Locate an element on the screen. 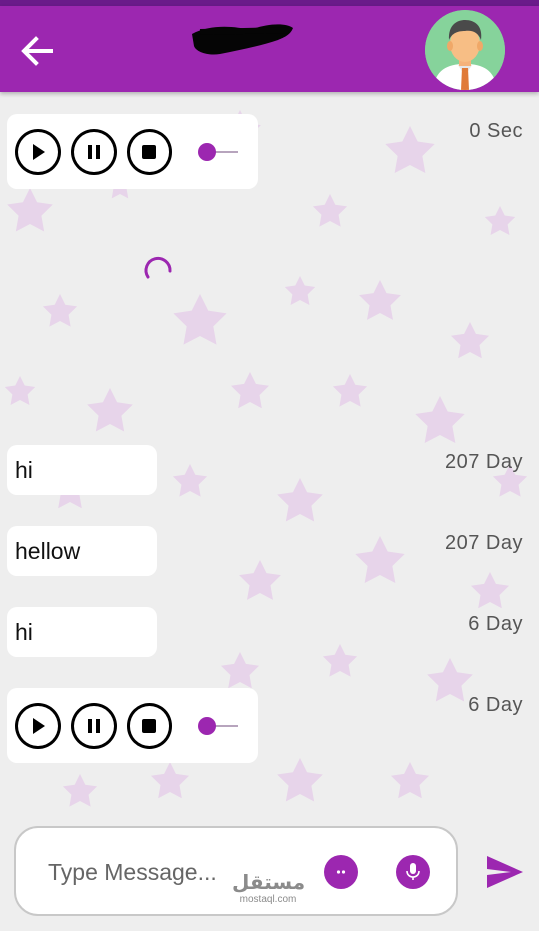 This screenshot has height=931, width=539. arrow-left-icon is located at coordinates (37, 51).